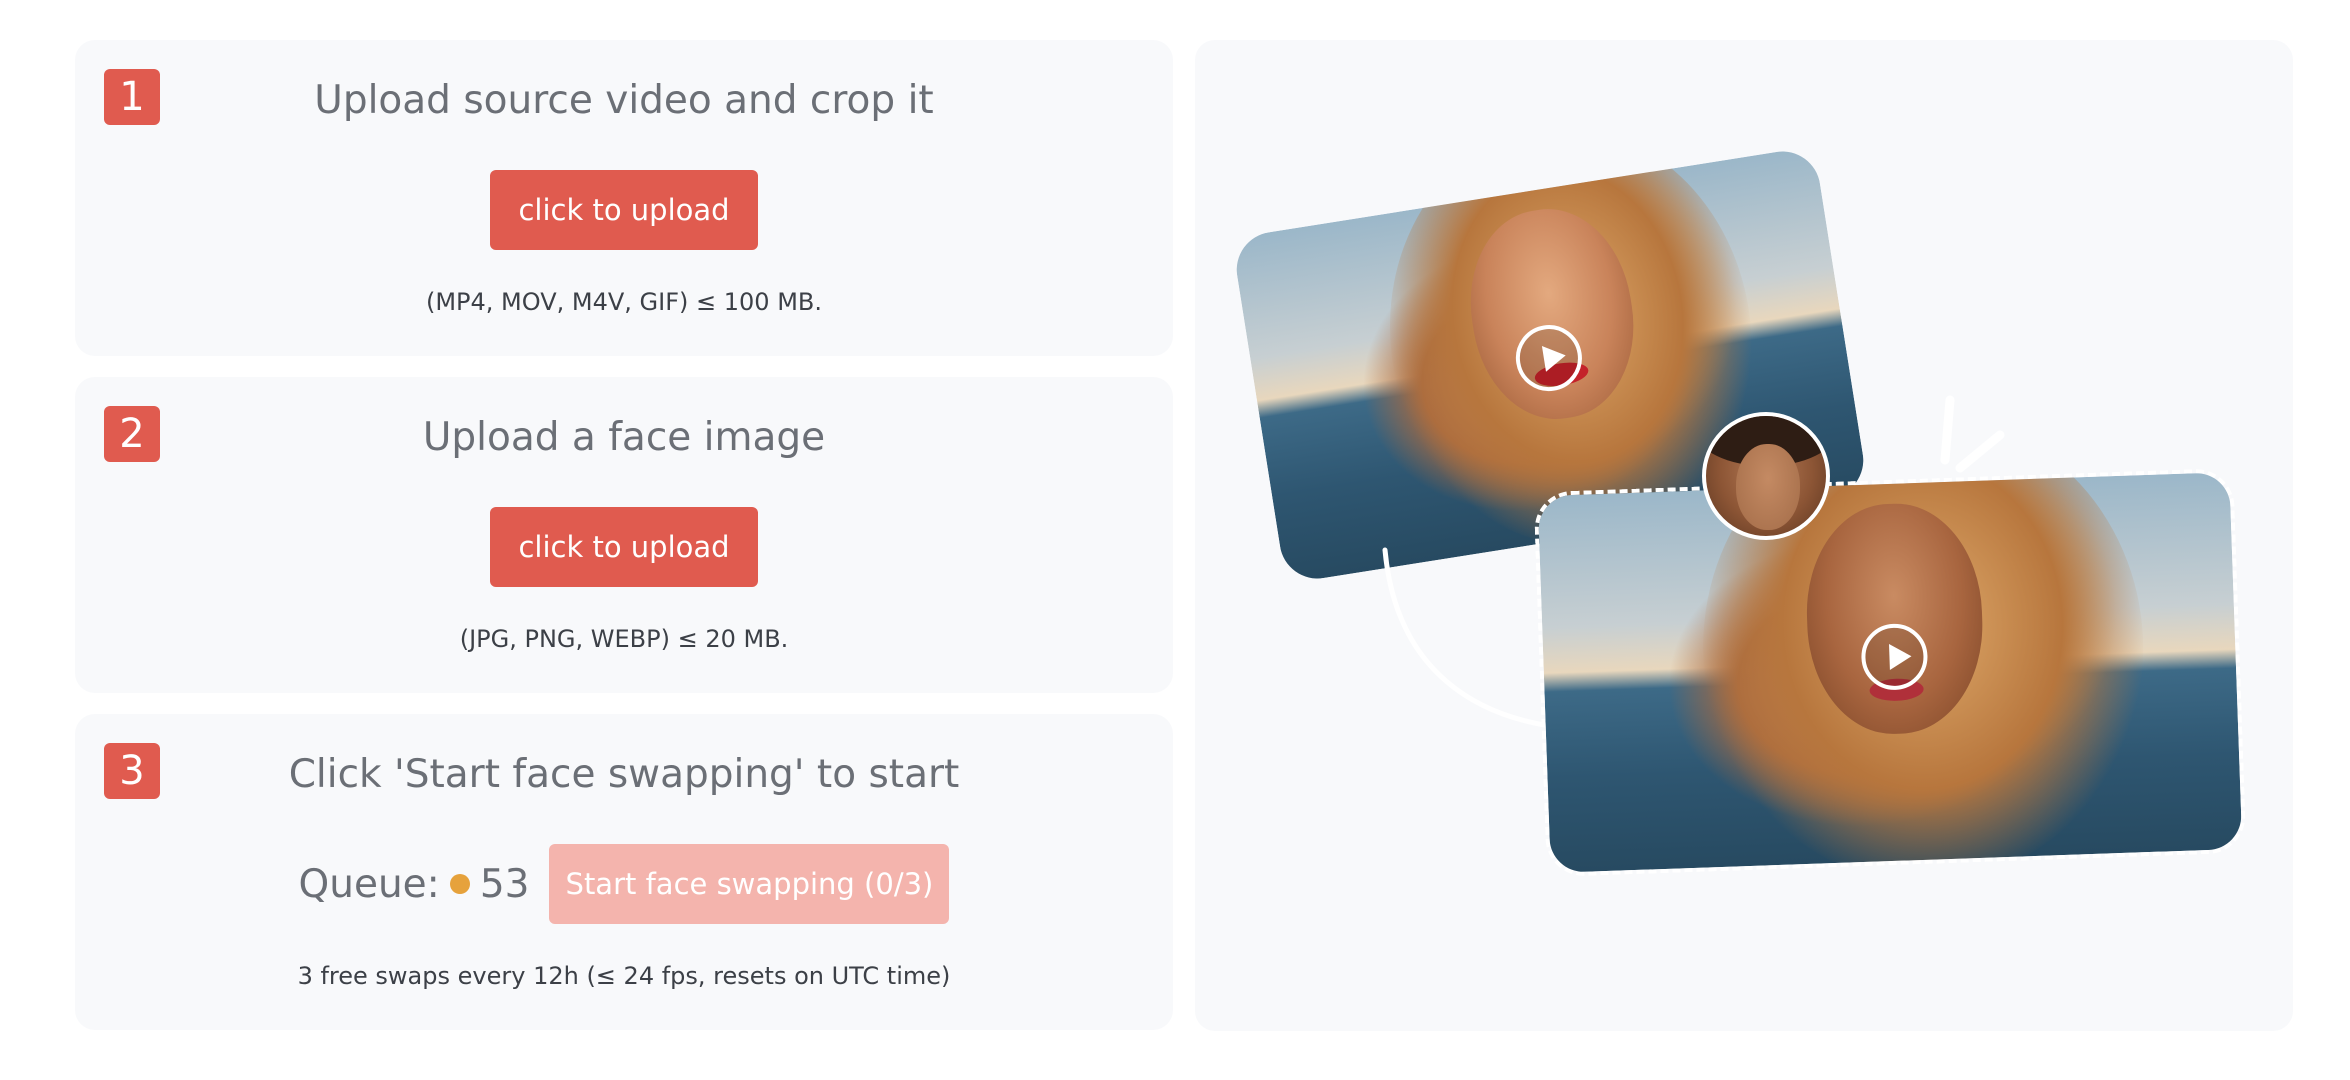 The image size is (2350, 1080). I want to click on face-image-avatar, so click(1766, 476).